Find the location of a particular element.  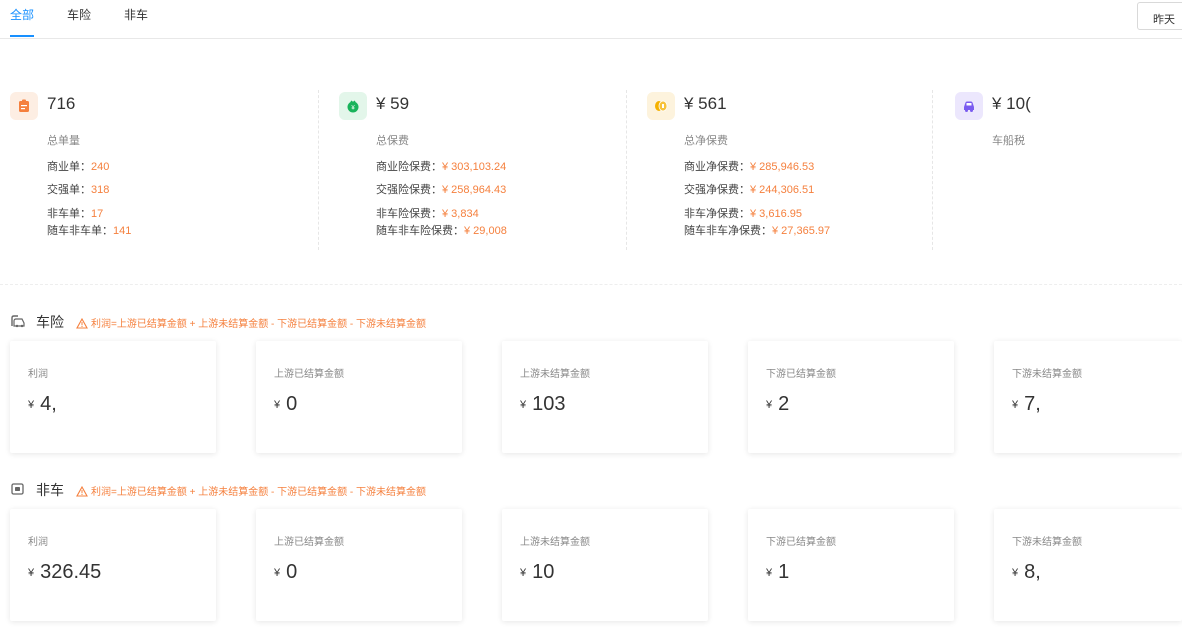

summary-label: 车船税 is located at coordinates (1008, 141).